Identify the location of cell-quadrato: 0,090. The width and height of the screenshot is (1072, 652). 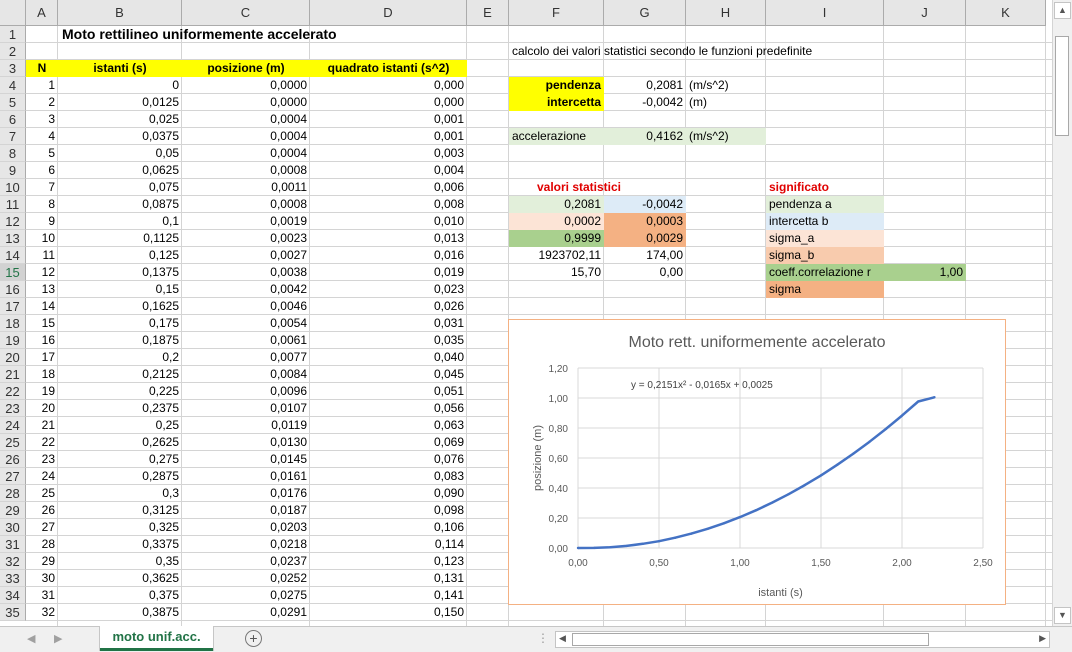
(448, 493).